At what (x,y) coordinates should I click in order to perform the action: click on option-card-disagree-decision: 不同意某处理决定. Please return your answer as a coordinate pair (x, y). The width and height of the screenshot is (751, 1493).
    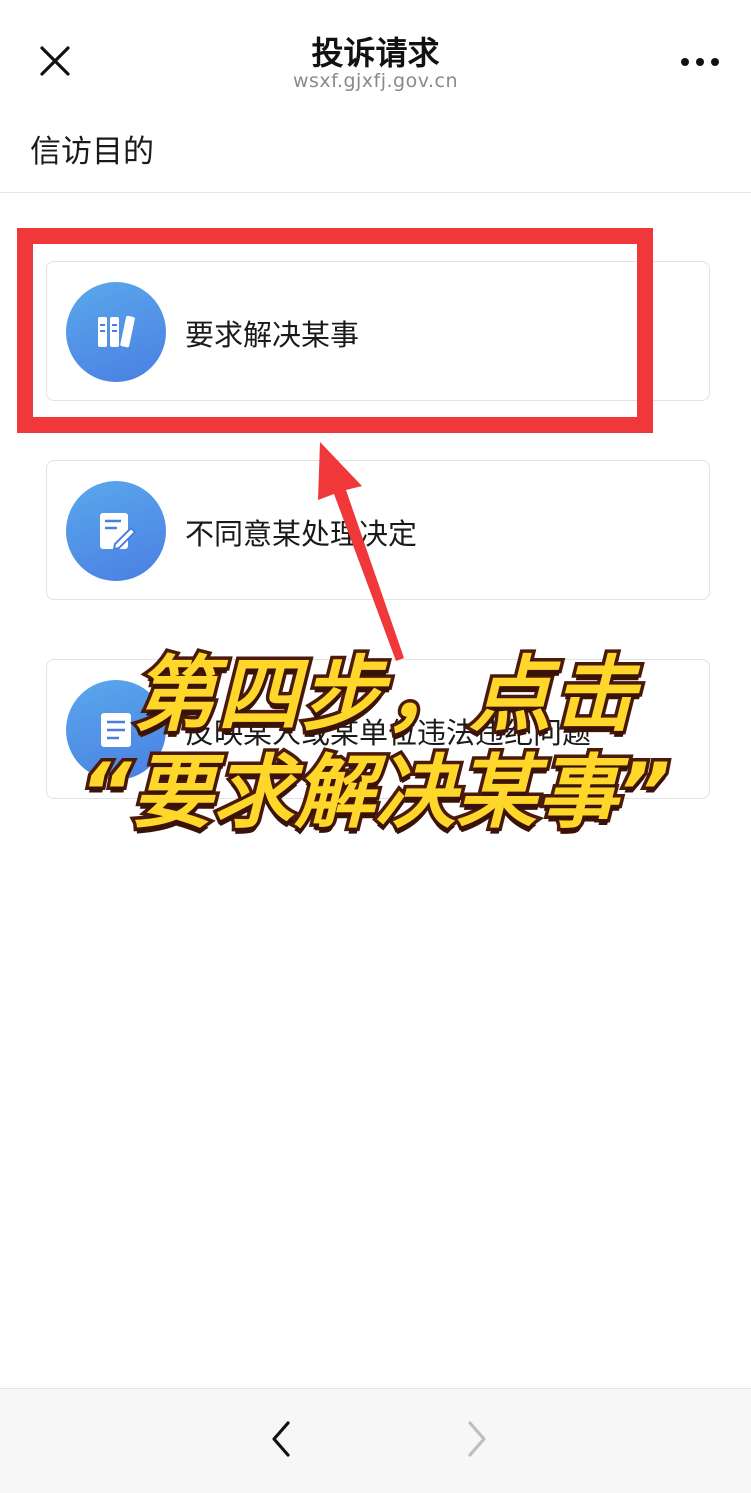
    Looking at the image, I should click on (378, 530).